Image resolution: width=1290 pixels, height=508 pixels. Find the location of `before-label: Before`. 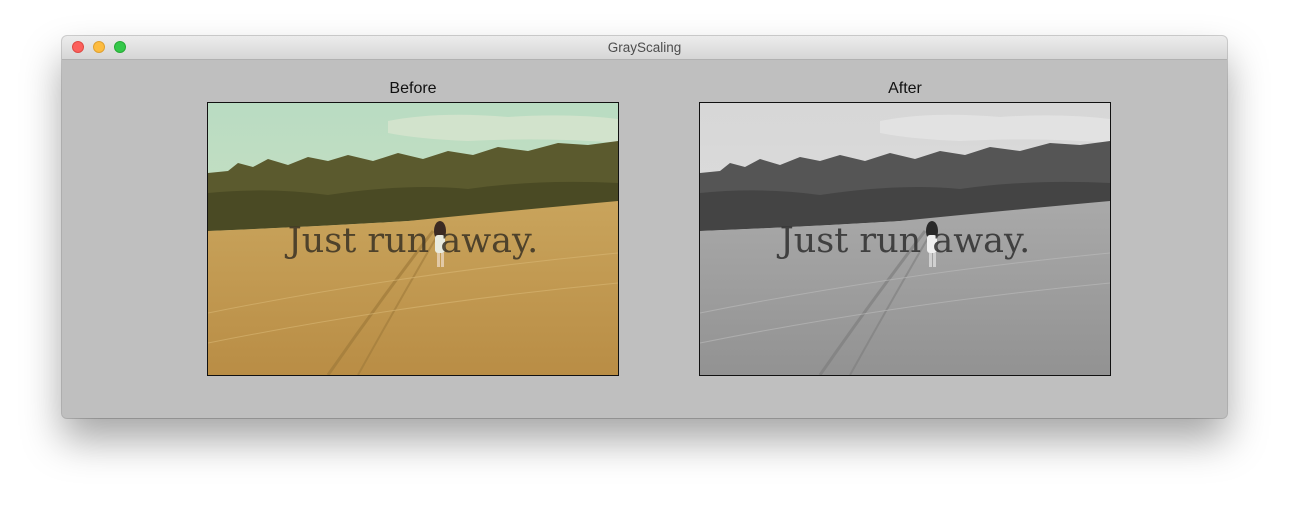

before-label: Before is located at coordinates (413, 88).